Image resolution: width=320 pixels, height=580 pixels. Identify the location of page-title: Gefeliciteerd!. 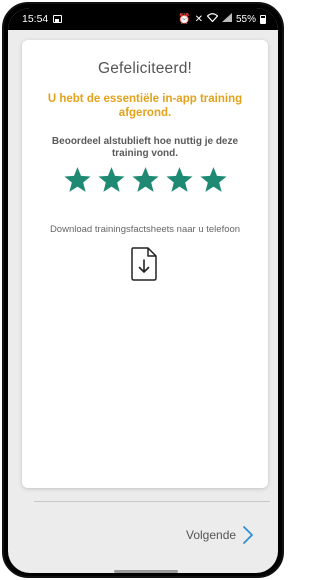
(145, 68).